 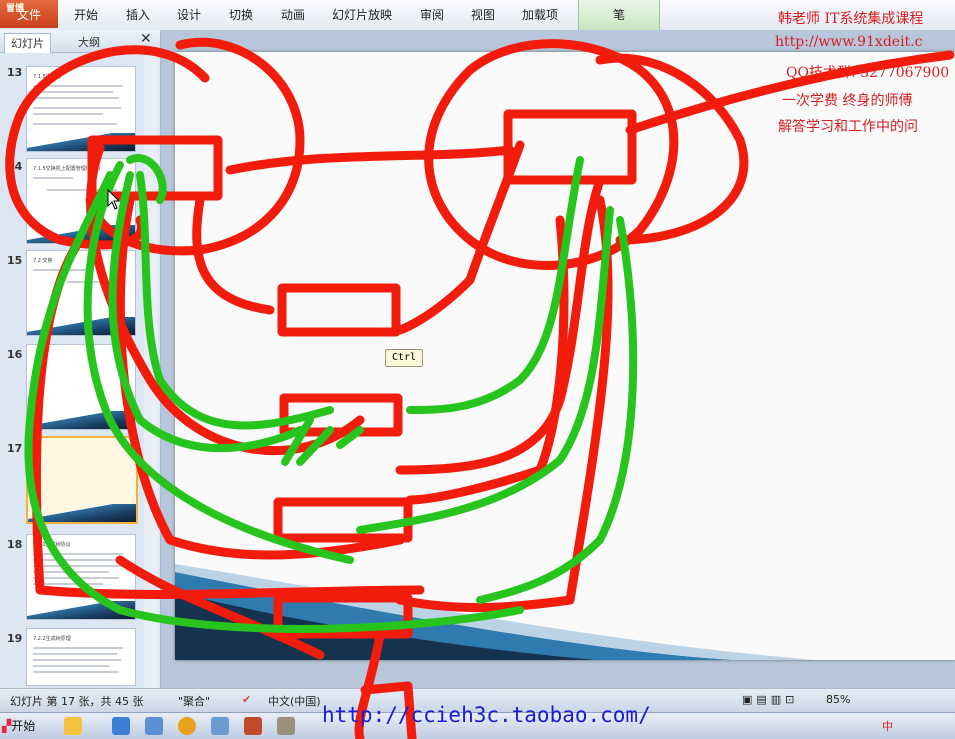 I want to click on thumb-title: 7.2.2生成树原理, so click(x=52, y=639).